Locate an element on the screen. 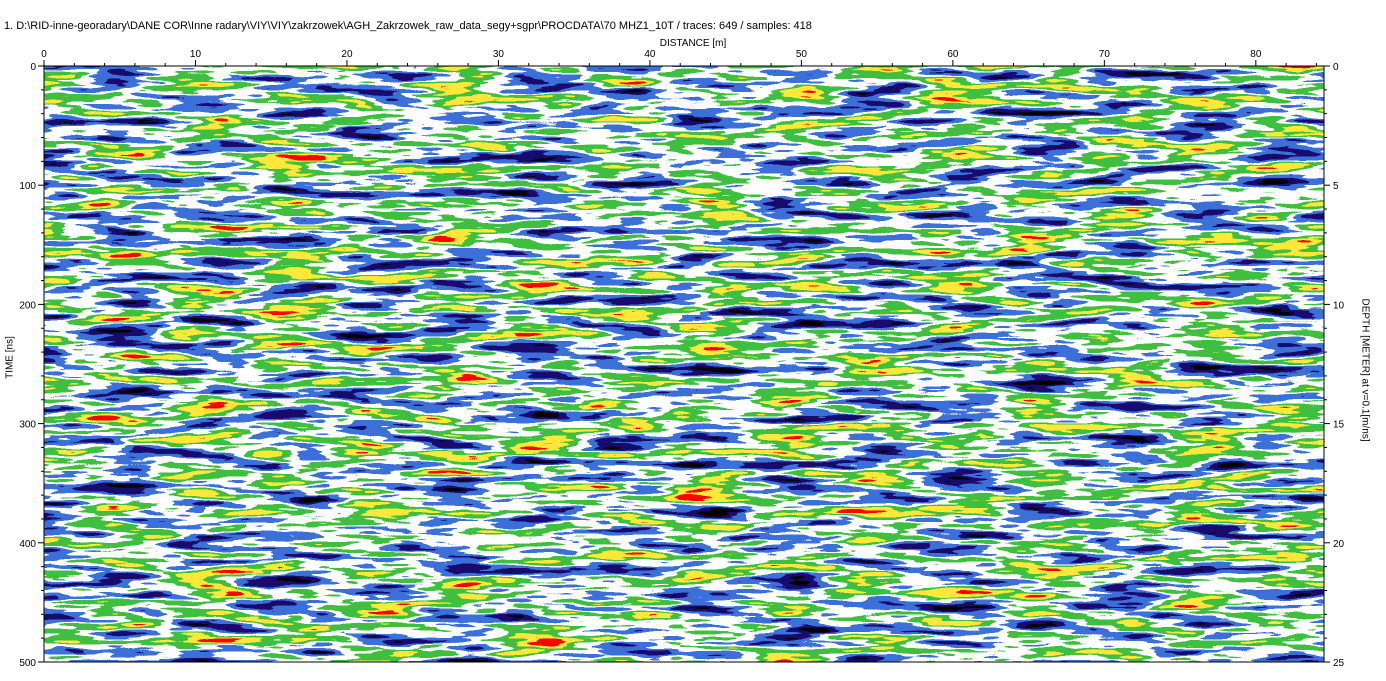  time-tick-label: 200 is located at coordinates (27, 305).